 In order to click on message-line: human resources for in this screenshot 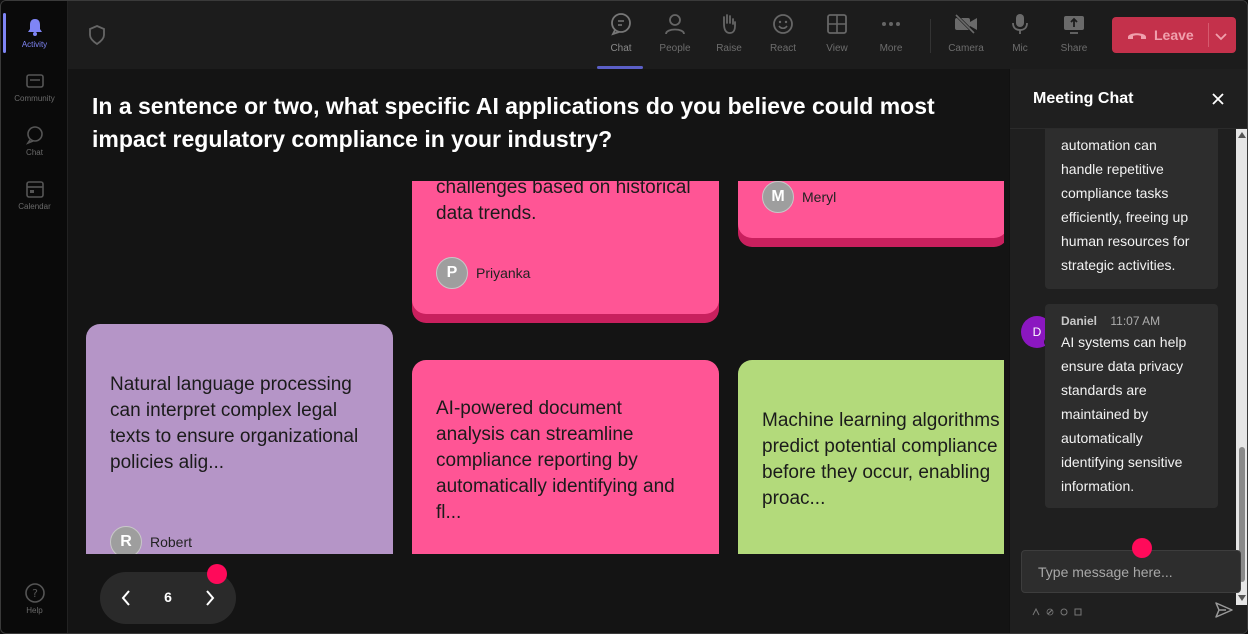, I will do `click(1125, 241)`.